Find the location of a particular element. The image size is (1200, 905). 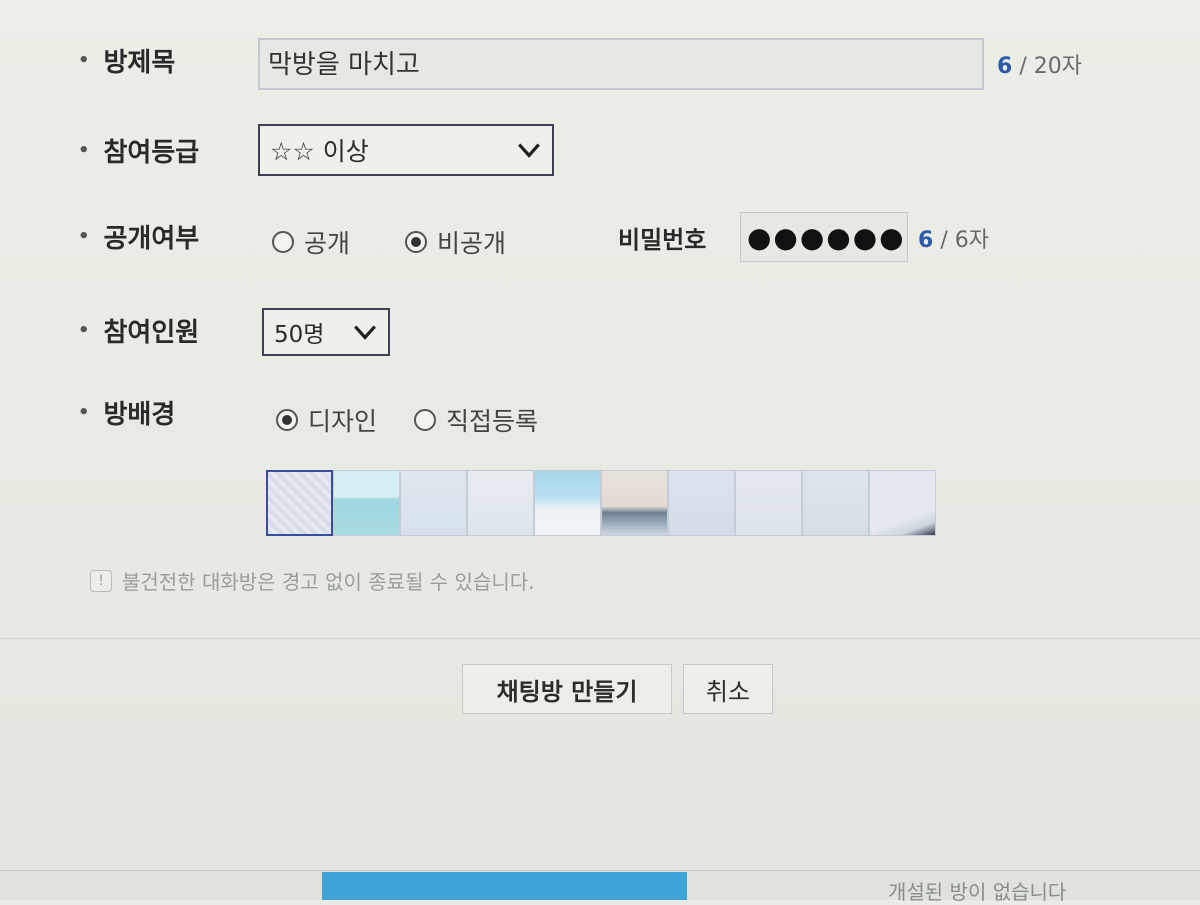

background-thumbnails is located at coordinates (601, 503).